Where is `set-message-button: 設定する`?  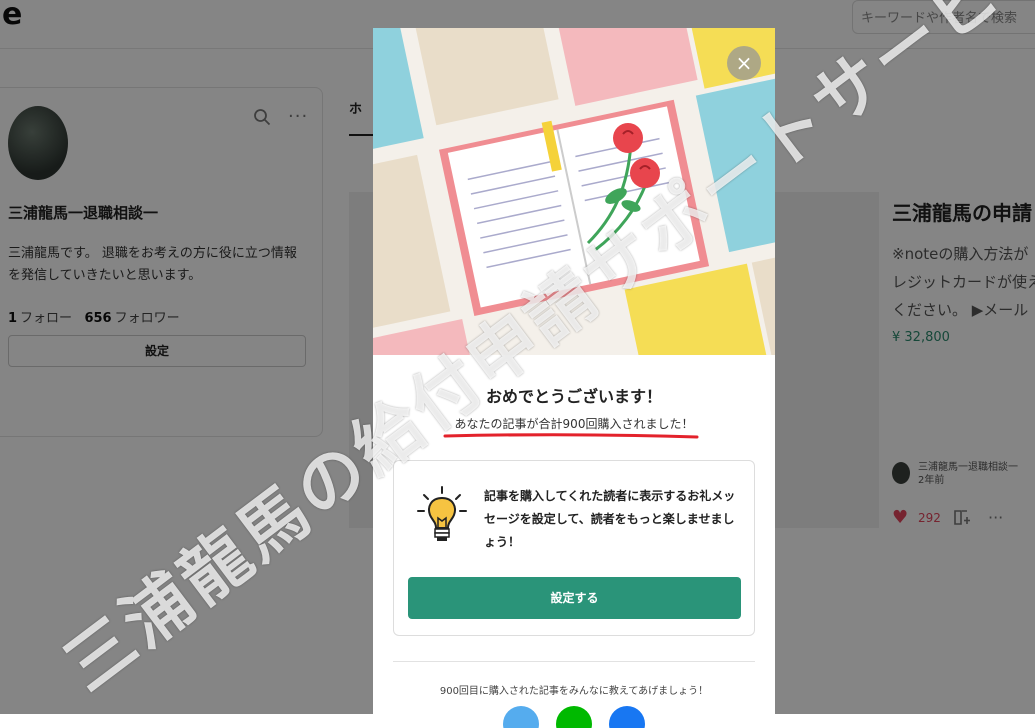 set-message-button: 設定する is located at coordinates (574, 598).